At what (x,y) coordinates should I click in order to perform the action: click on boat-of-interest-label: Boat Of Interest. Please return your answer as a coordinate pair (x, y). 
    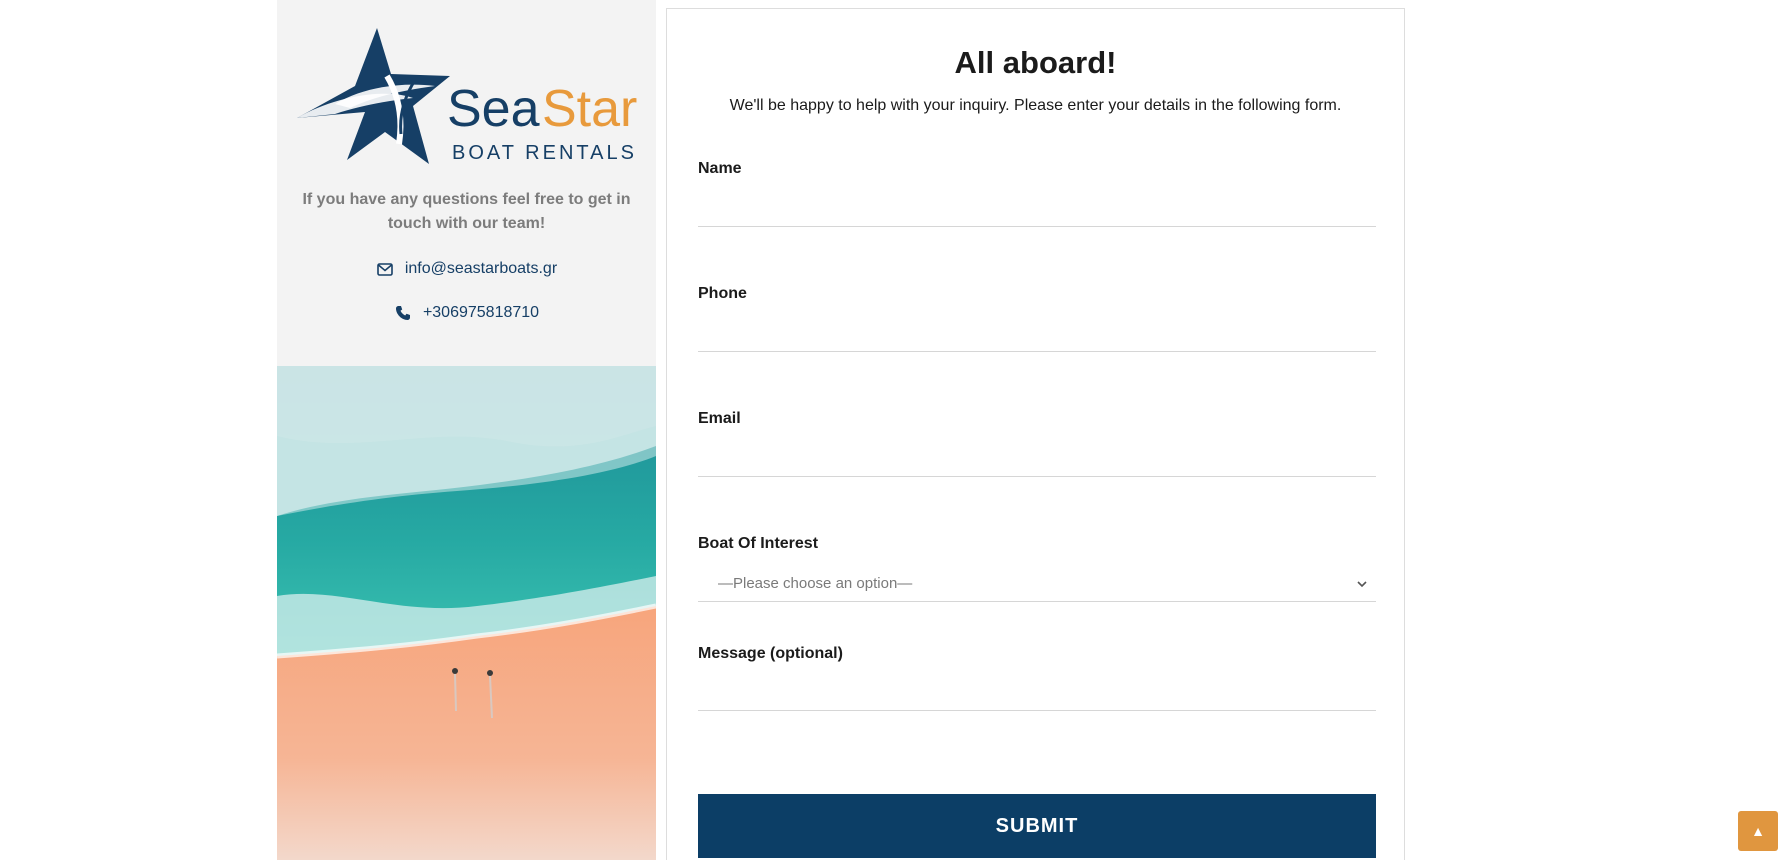
    Looking at the image, I should click on (758, 543).